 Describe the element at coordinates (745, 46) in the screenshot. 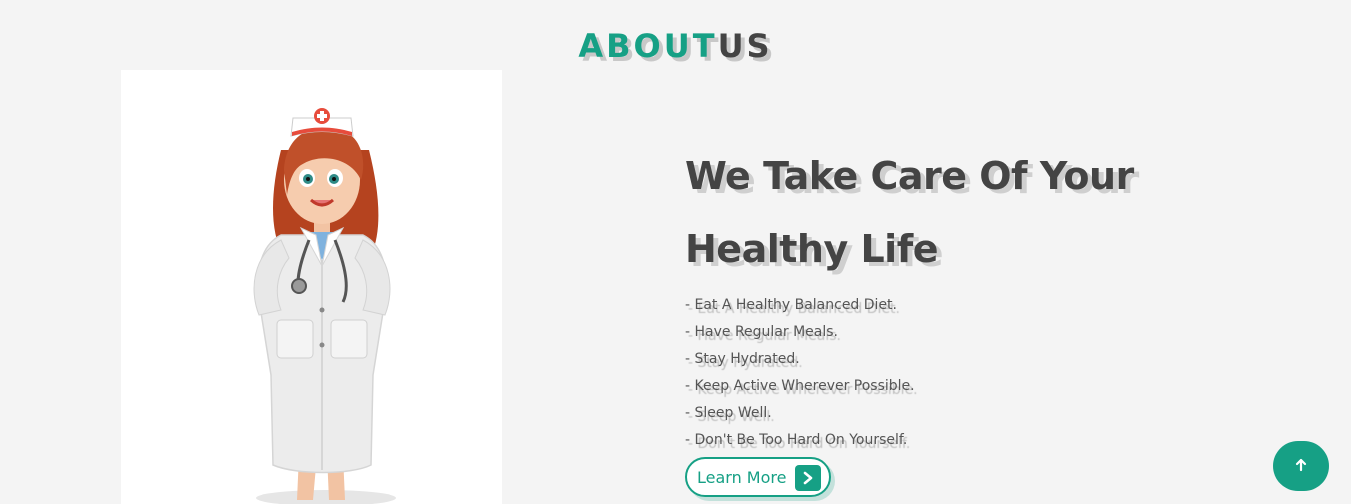

I see `section-title-rest: US` at that location.